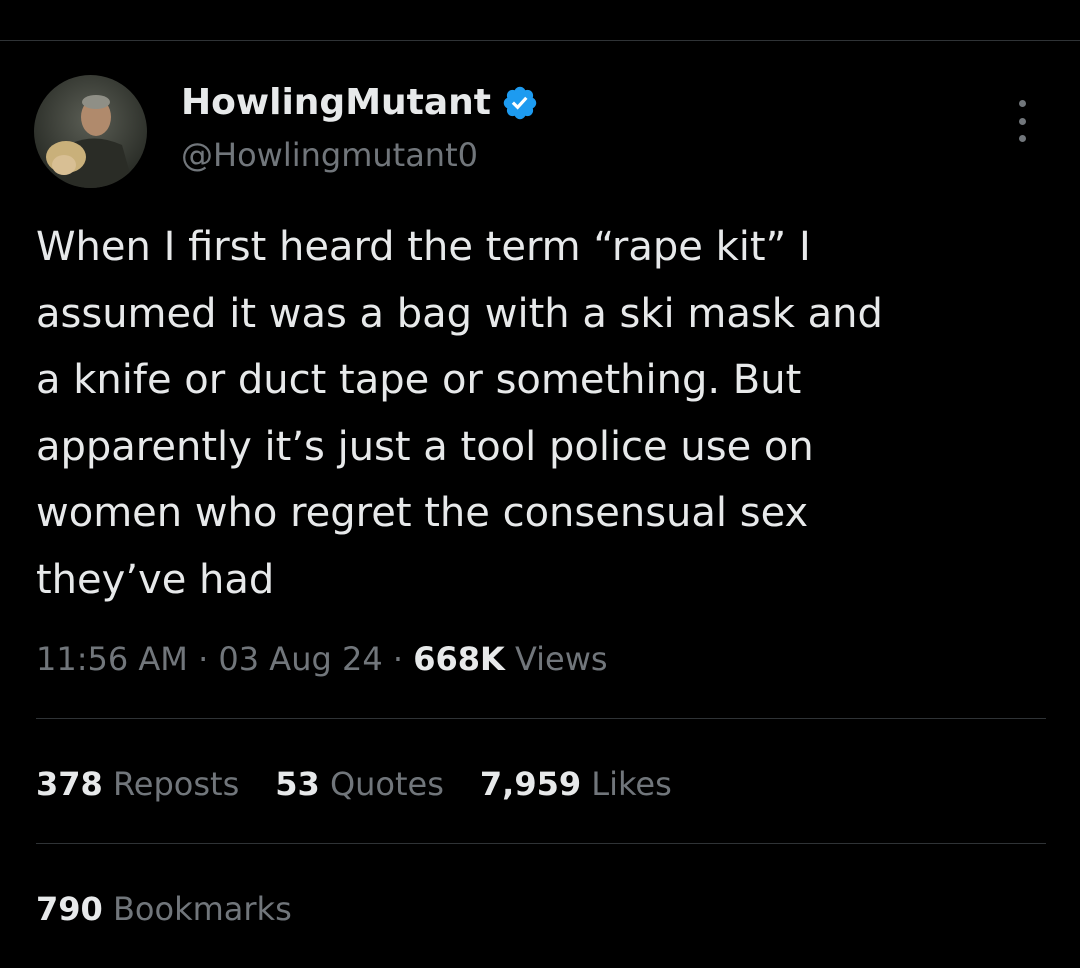 Image resolution: width=1080 pixels, height=968 pixels. I want to click on bookmarks-count: 790, so click(69, 909).